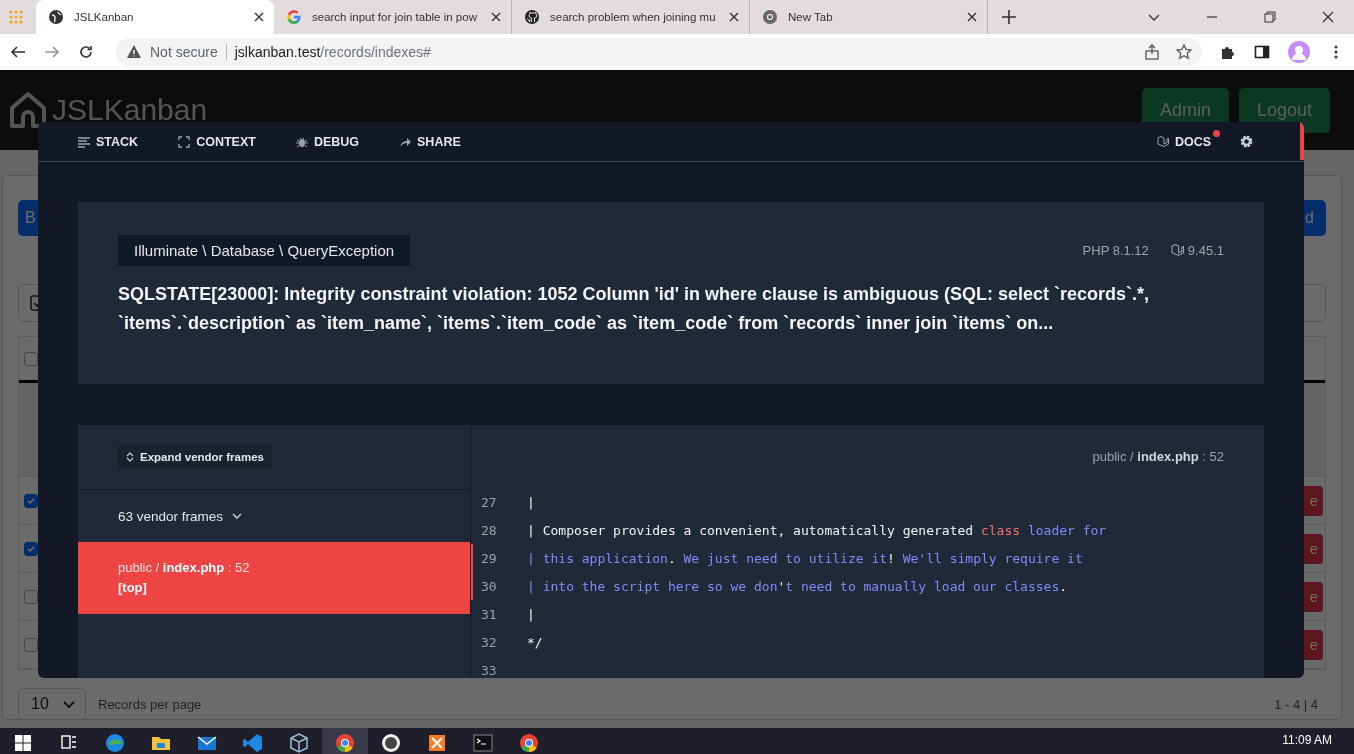  I want to click on code-line-text: */, so click(535, 642).